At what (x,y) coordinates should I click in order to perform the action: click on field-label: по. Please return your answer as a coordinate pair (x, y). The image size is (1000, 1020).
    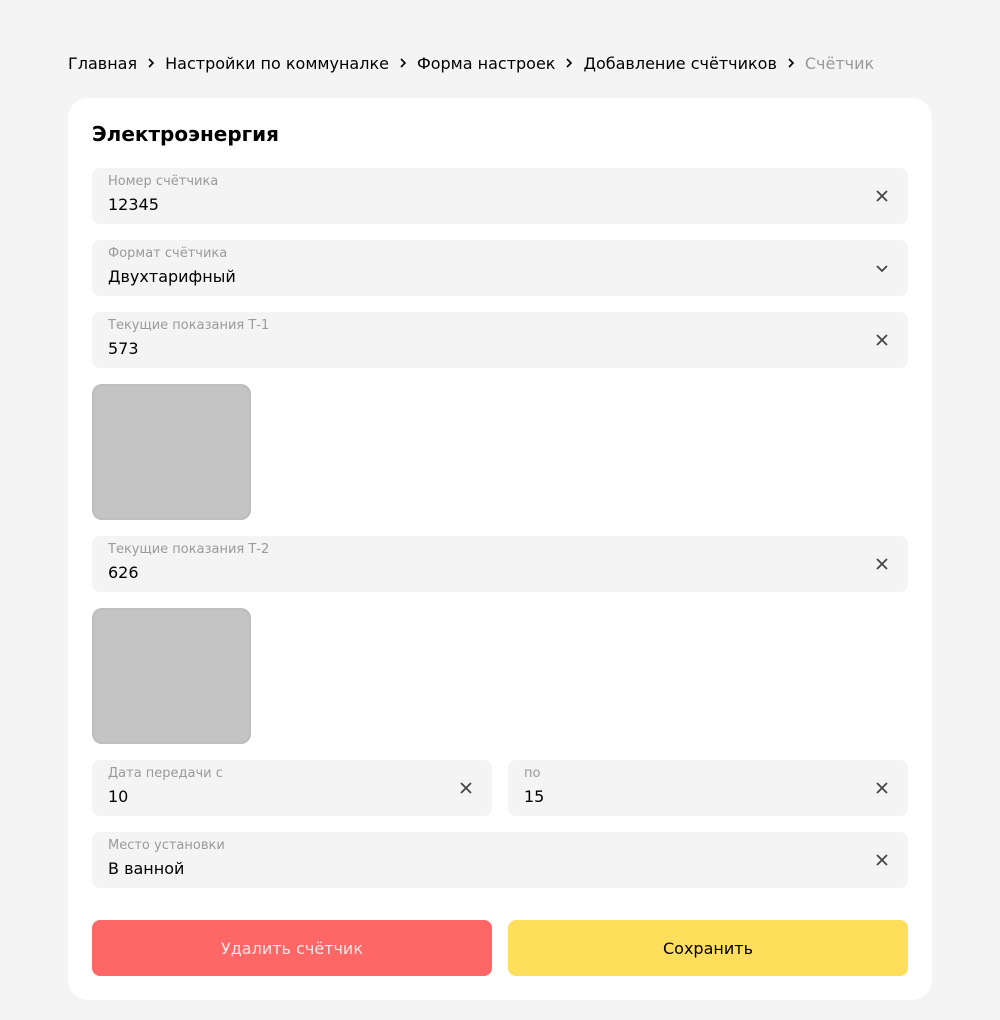
    Looking at the image, I should click on (532, 773).